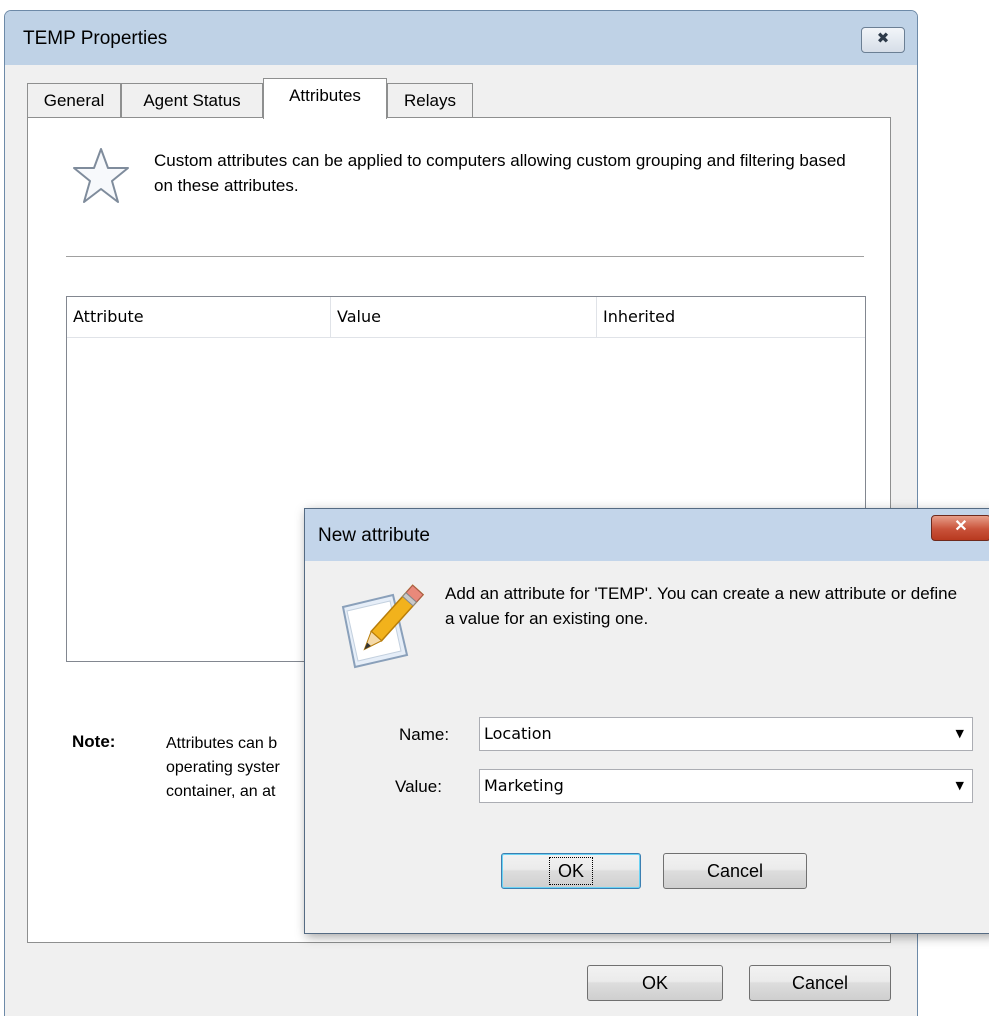 The height and width of the screenshot is (1016, 989). I want to click on tab-agent-status: Agent Status, so click(192, 100).